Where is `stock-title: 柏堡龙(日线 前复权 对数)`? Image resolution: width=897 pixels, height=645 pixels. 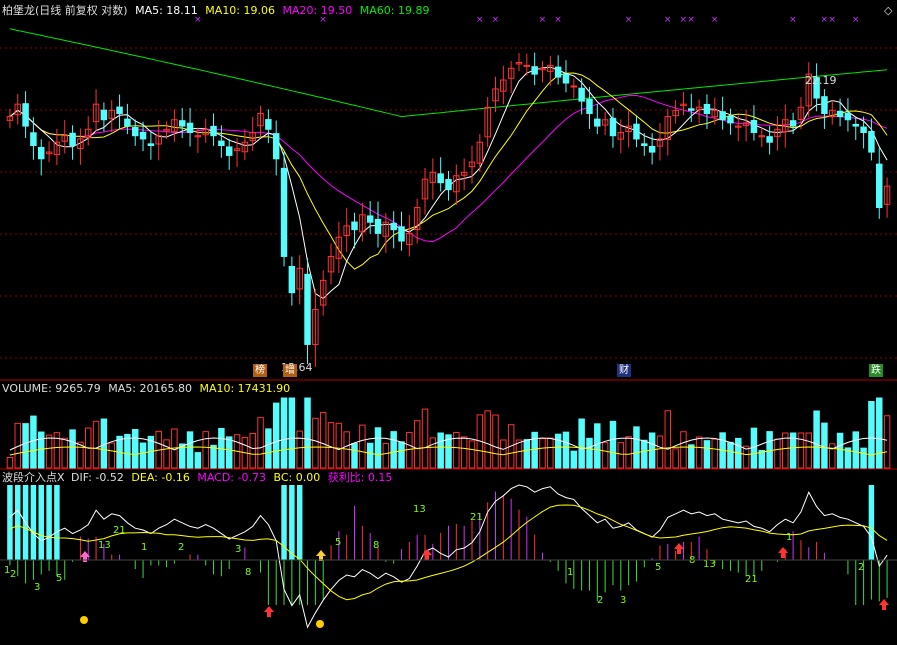
stock-title: 柏堡龙(日线 前复权 对数) is located at coordinates (65, 10).